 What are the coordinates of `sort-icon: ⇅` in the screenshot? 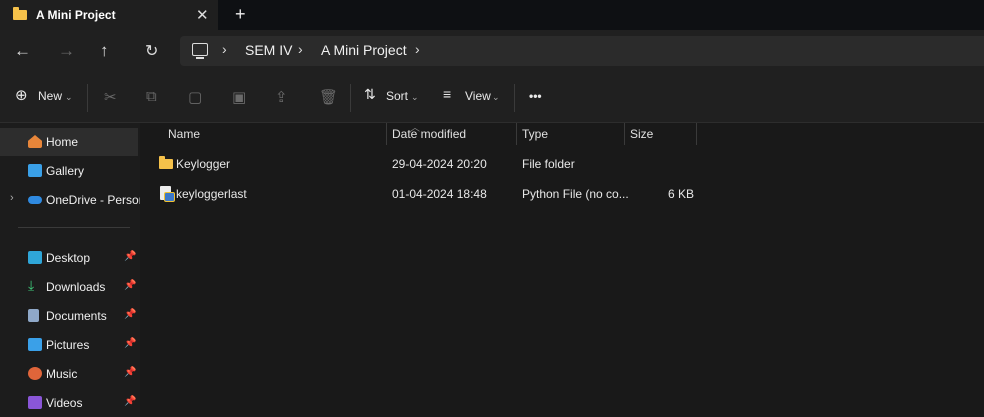 It's located at (370, 94).